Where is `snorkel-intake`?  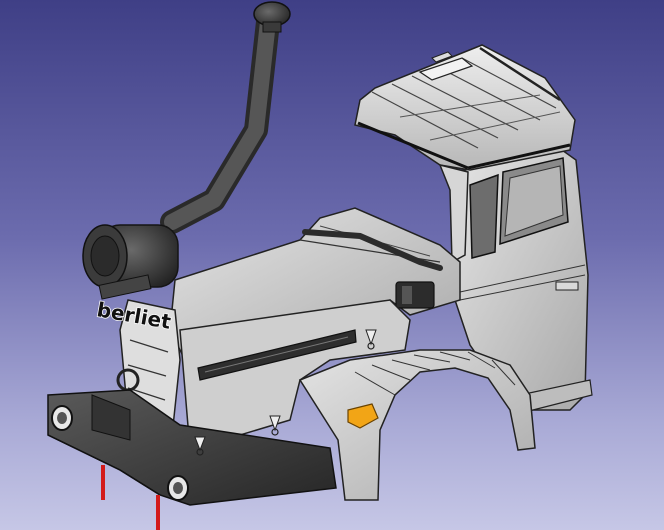
snorkel-intake is located at coordinates (225, 117).